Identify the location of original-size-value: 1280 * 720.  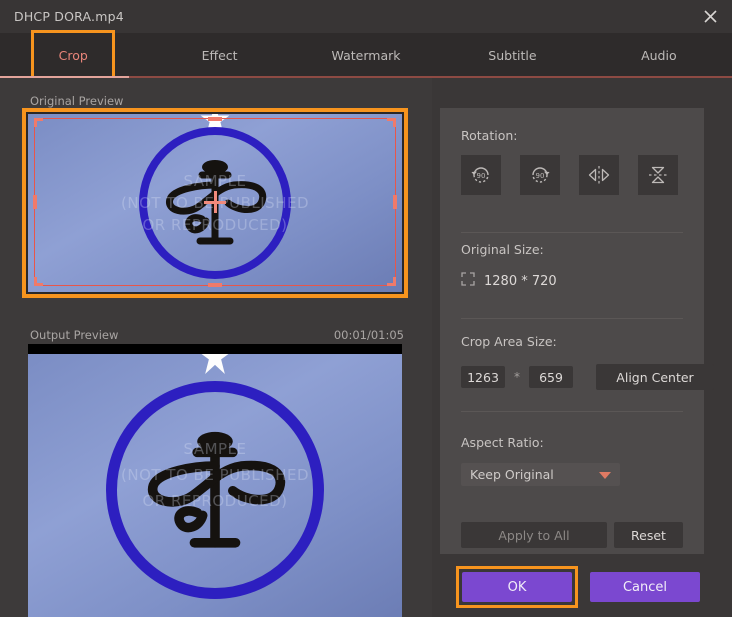
(520, 281).